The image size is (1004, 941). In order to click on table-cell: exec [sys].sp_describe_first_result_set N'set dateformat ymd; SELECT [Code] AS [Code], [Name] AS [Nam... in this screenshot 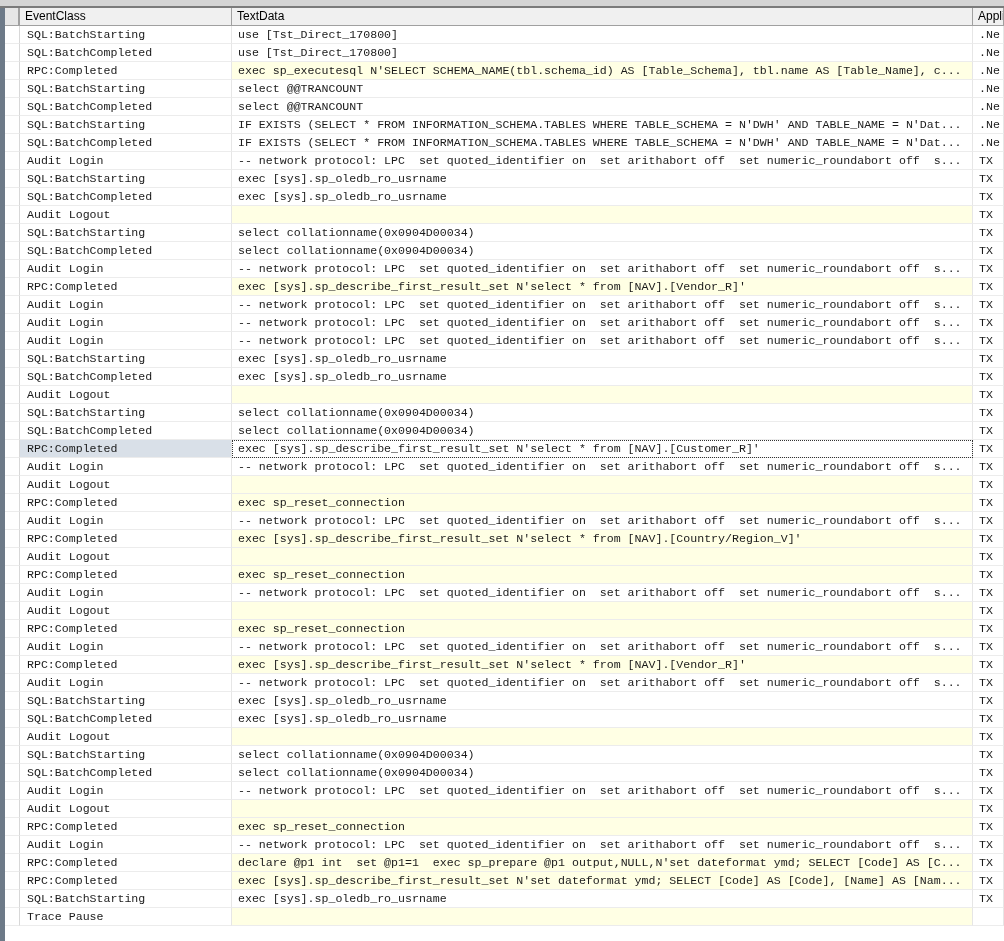, I will do `click(602, 881)`.